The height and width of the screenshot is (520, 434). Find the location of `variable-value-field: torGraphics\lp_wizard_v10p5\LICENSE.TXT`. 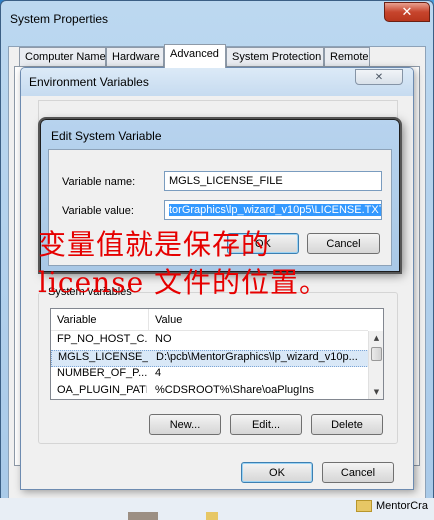

variable-value-field: torGraphics\lp_wizard_v10p5\LICENSE.TXT is located at coordinates (273, 210).